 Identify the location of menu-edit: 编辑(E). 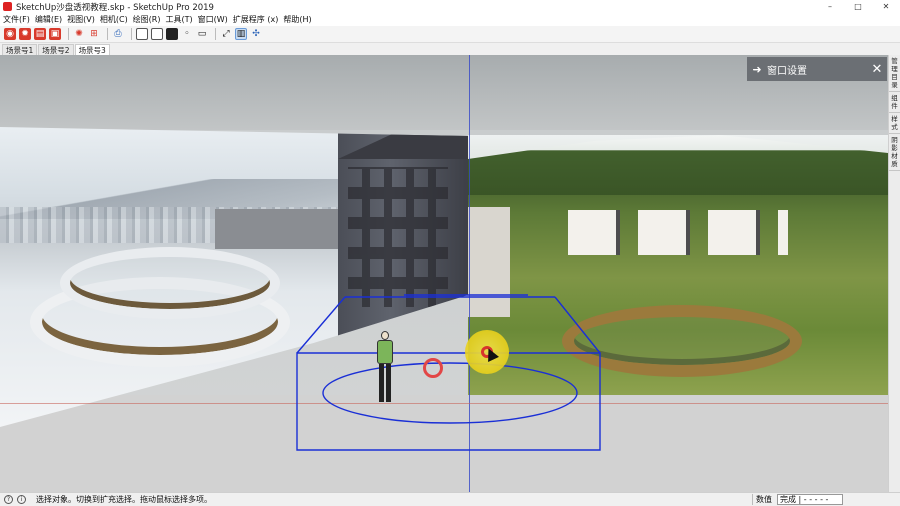
(48, 19).